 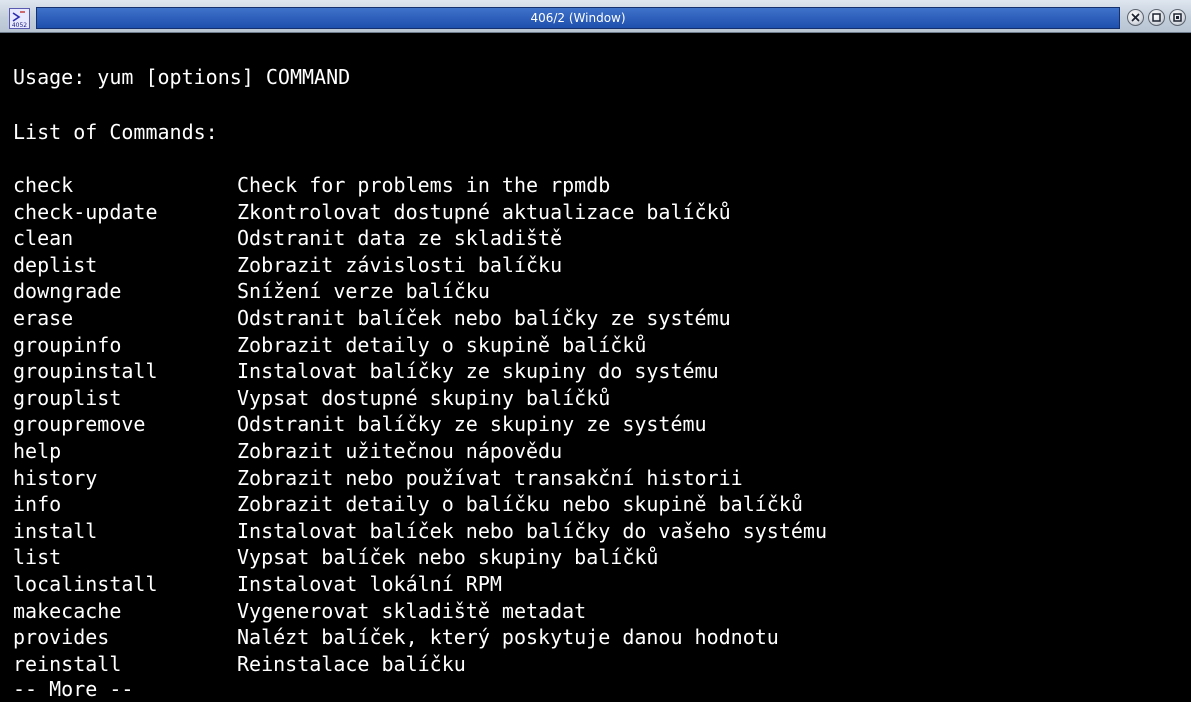 What do you see at coordinates (369, 584) in the screenshot?
I see `command-description: Instalovat lokální RPM` at bounding box center [369, 584].